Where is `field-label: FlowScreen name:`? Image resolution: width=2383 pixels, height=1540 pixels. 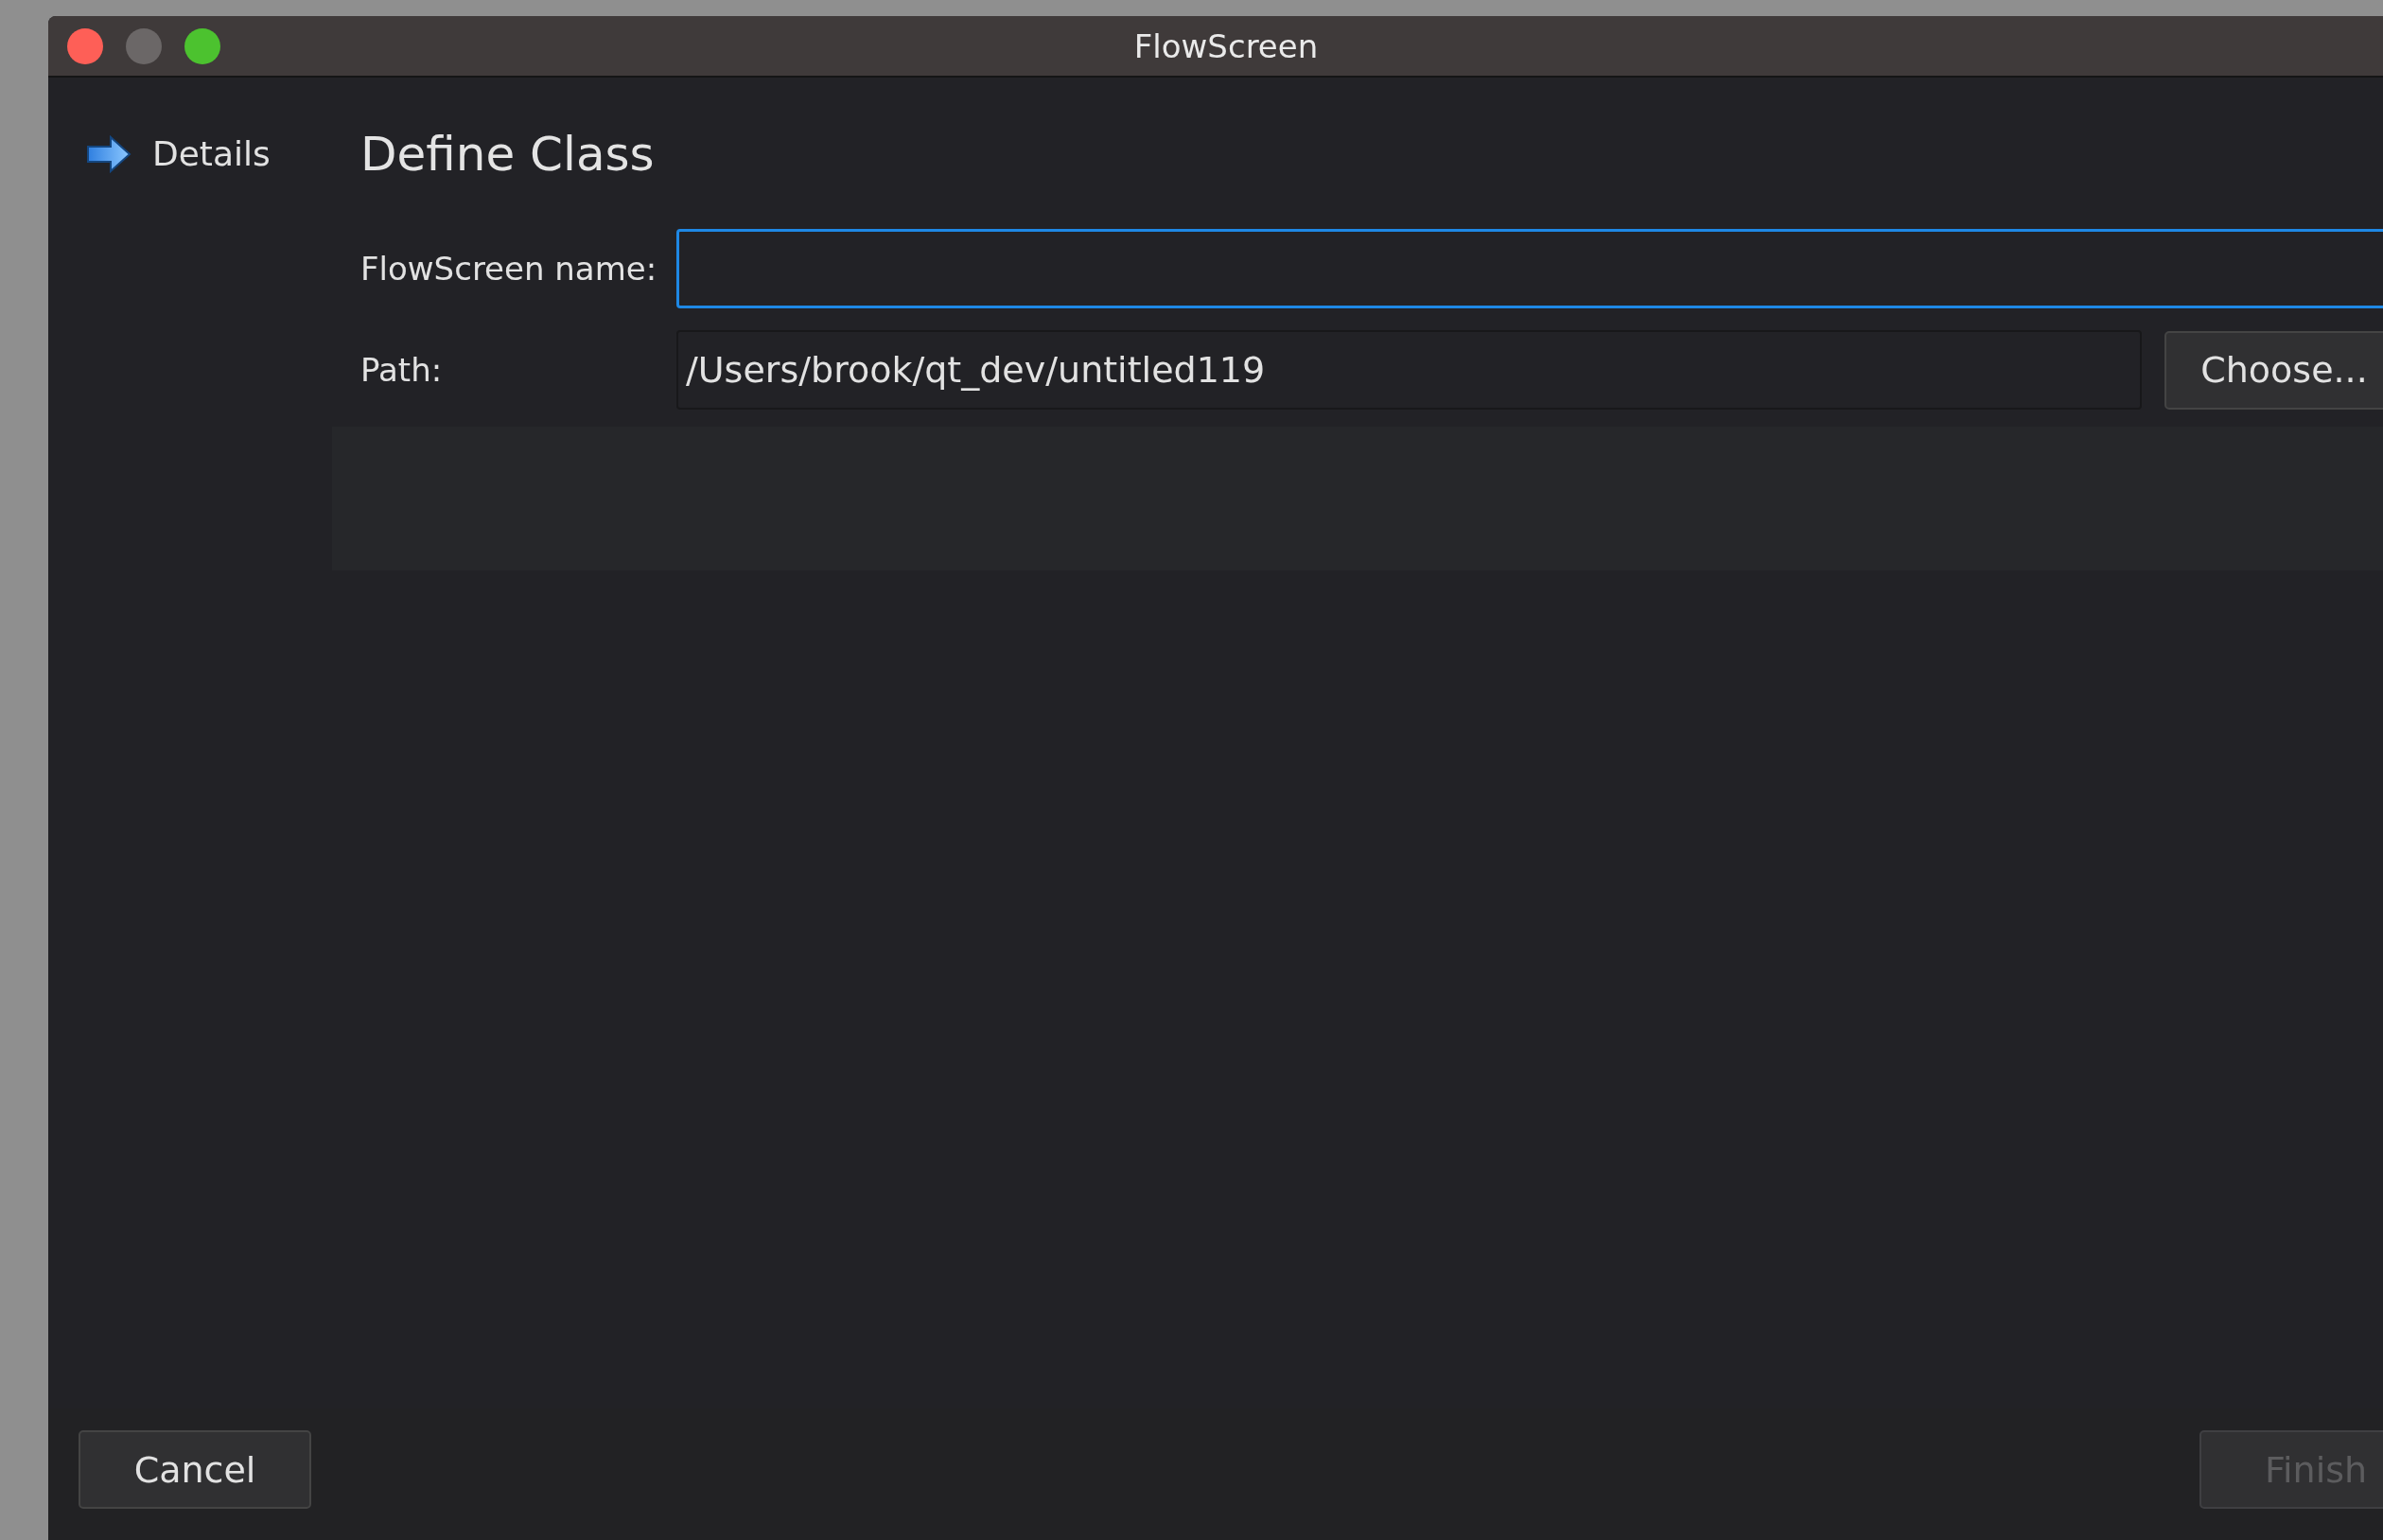 field-label: FlowScreen name: is located at coordinates (507, 269).